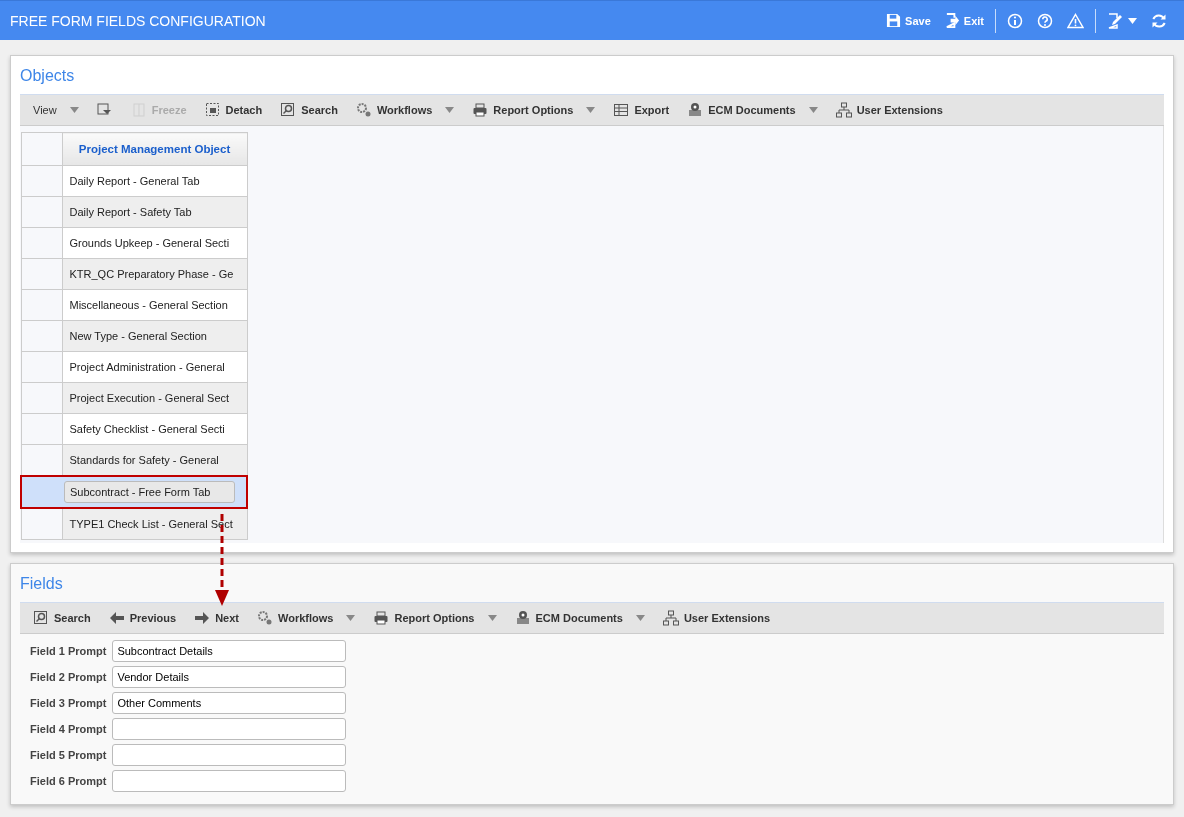 The image size is (1184, 817). I want to click on input-field: Vendor Details, so click(229, 677).